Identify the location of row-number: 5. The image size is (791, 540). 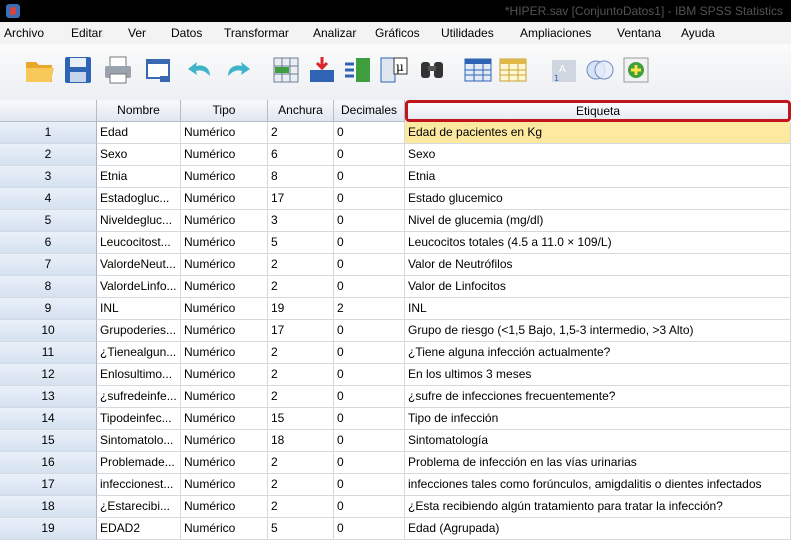
(48, 221).